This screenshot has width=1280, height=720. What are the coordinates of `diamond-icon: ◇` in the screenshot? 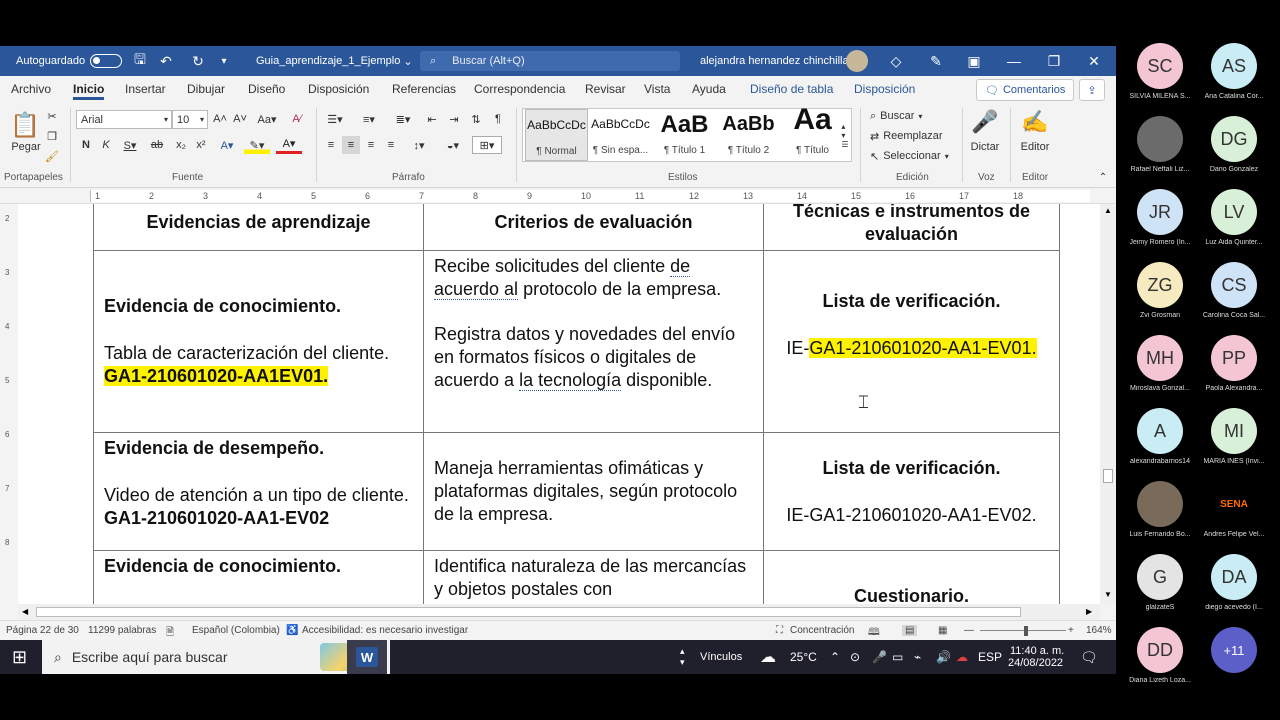 It's located at (896, 61).